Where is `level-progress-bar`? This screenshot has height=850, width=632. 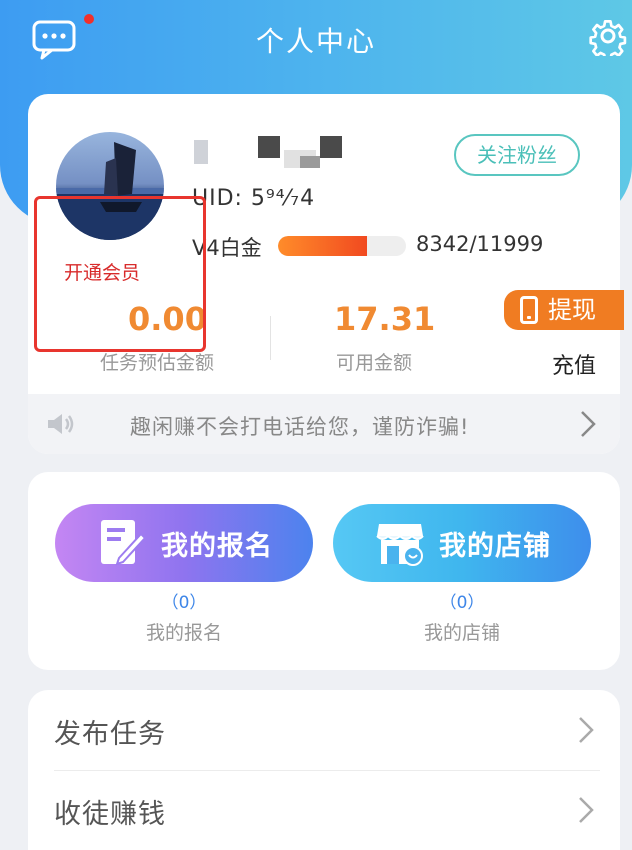 level-progress-bar is located at coordinates (342, 246).